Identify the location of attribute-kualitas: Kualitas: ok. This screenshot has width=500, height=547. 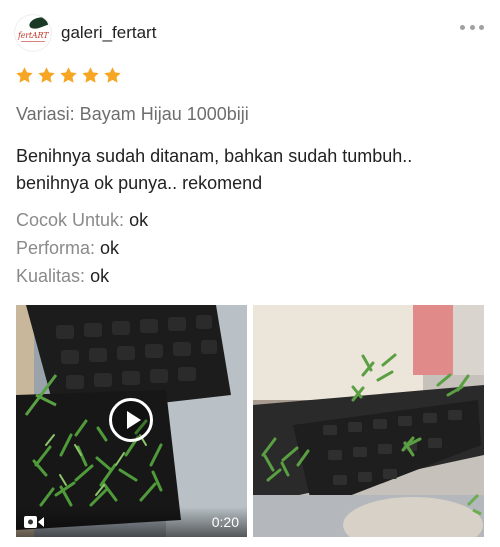
(62, 276).